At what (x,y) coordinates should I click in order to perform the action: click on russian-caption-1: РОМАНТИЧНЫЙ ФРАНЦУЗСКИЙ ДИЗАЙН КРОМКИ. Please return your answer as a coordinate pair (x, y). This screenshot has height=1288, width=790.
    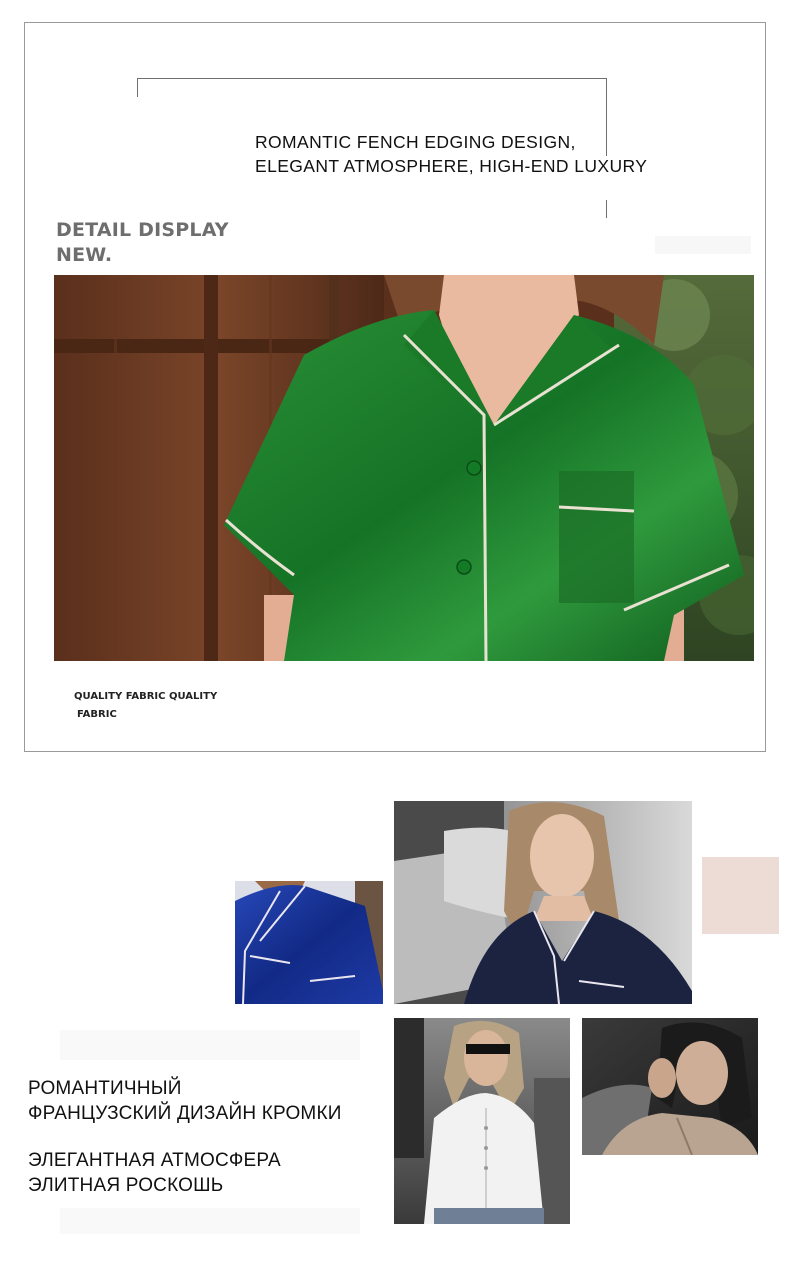
    Looking at the image, I should click on (185, 1101).